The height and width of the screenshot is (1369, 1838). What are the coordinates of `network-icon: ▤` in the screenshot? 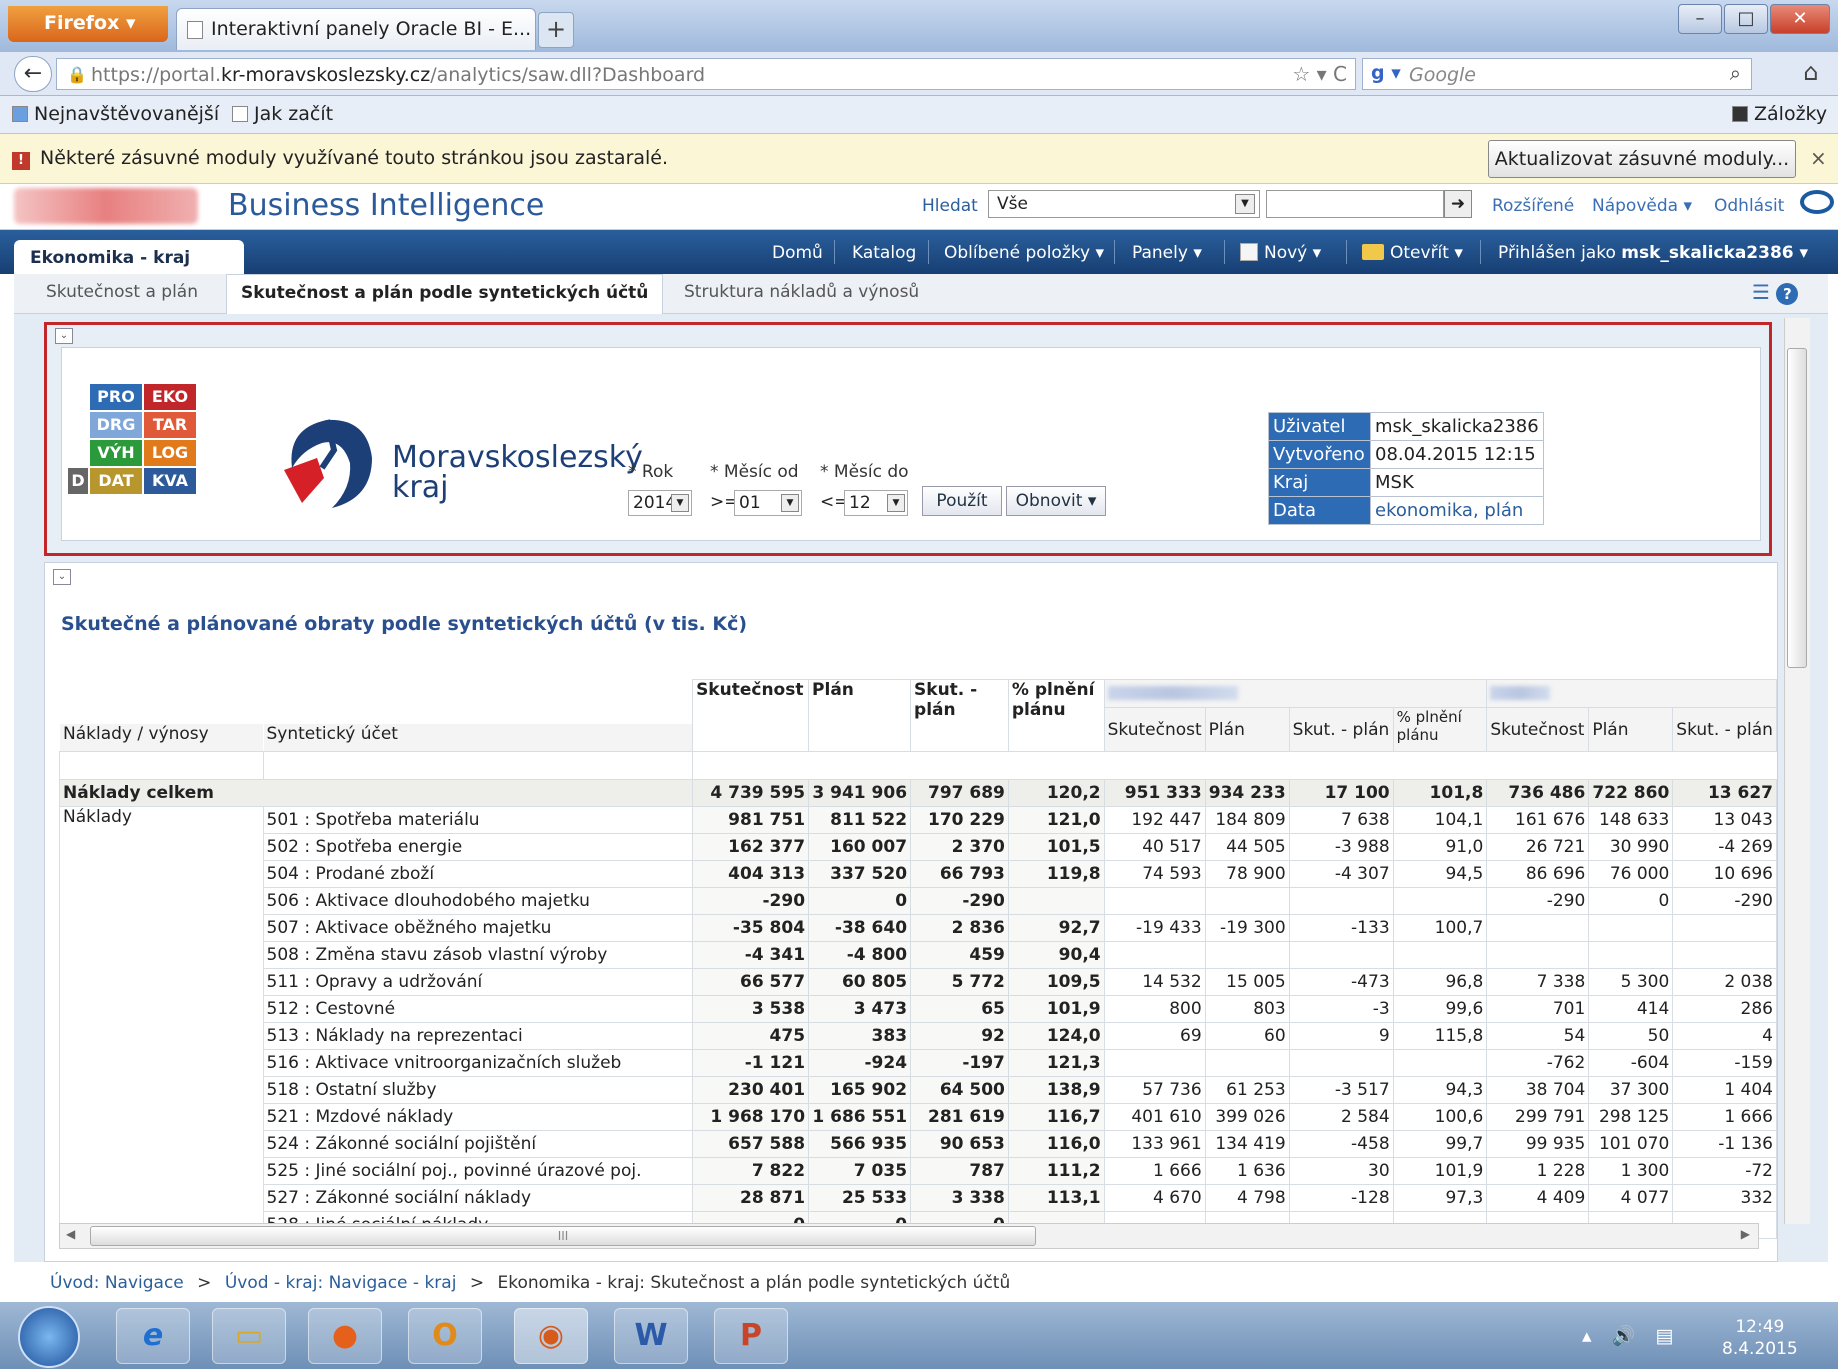 It's located at (1664, 1336).